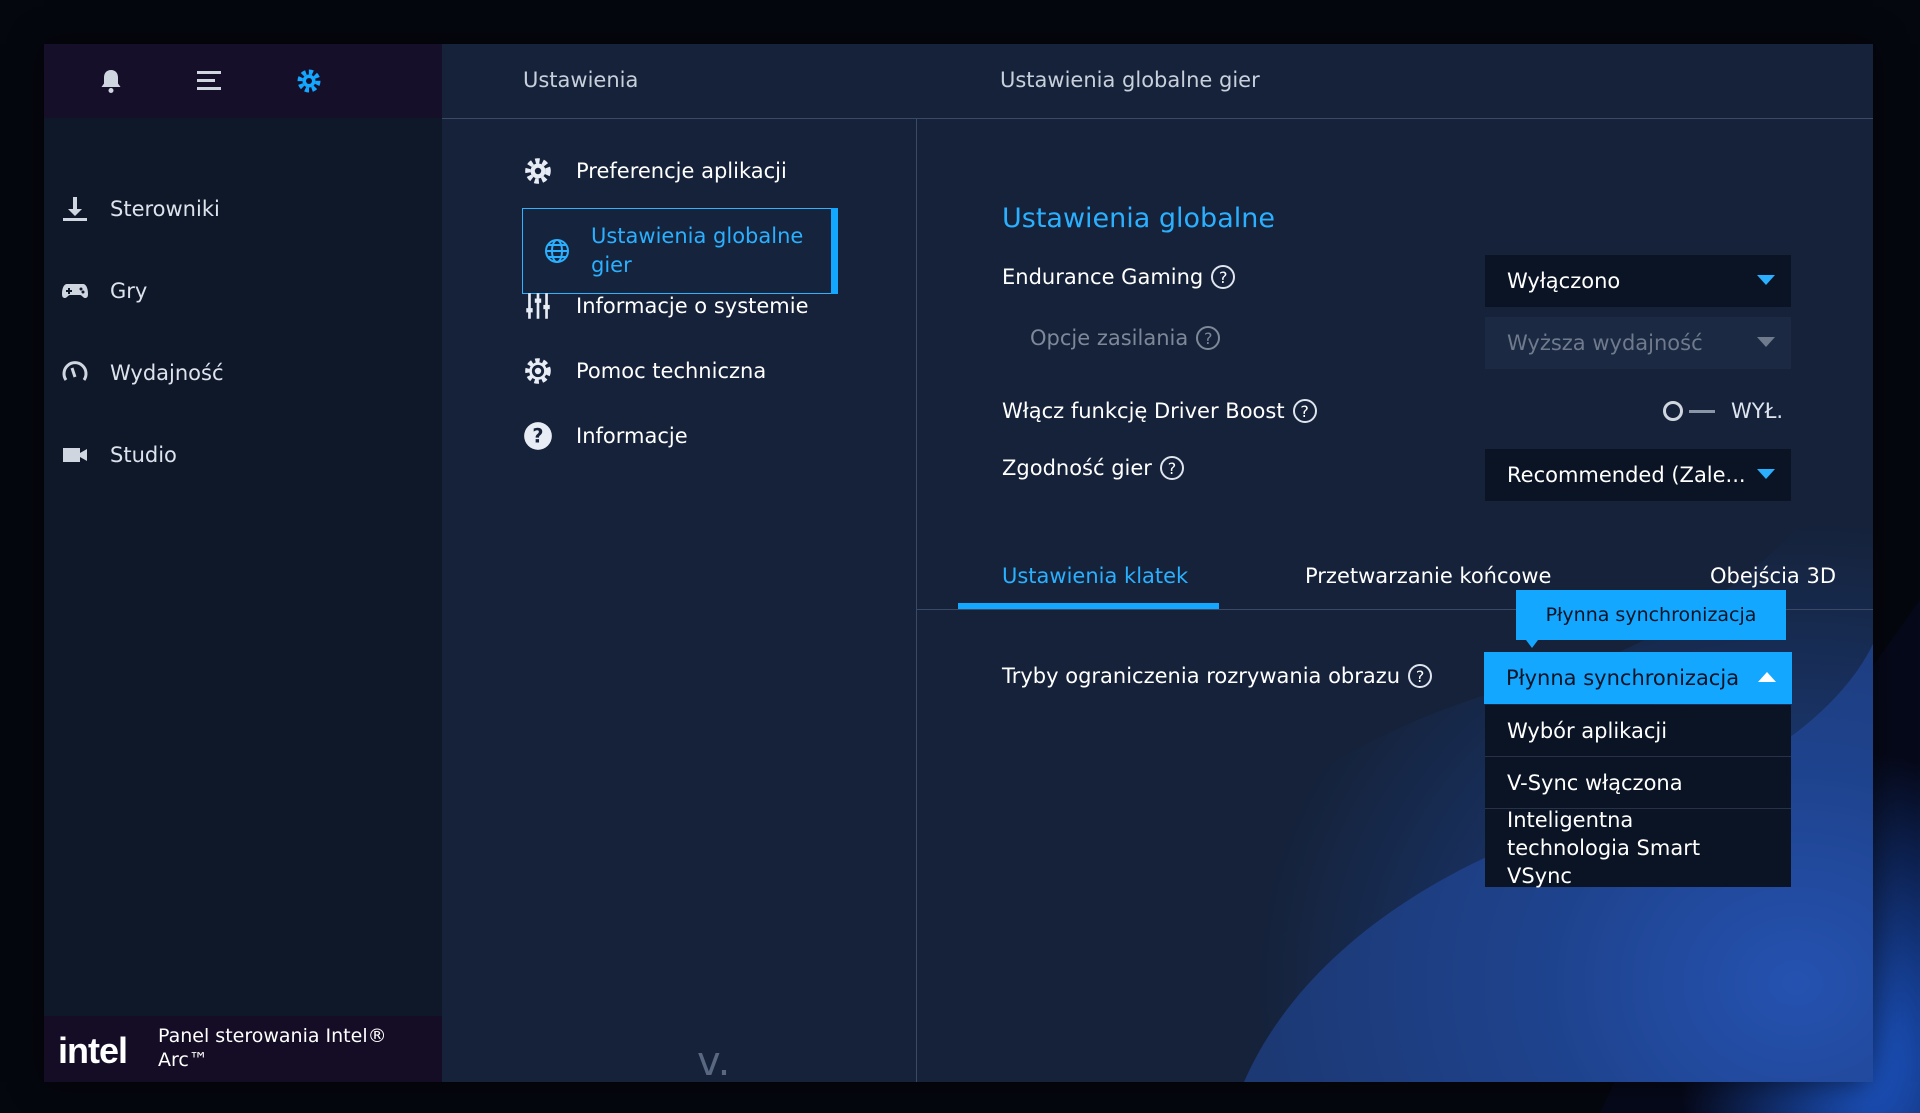  I want to click on dropdown-option-app-choice: Wybór aplikacji, so click(1638, 731).